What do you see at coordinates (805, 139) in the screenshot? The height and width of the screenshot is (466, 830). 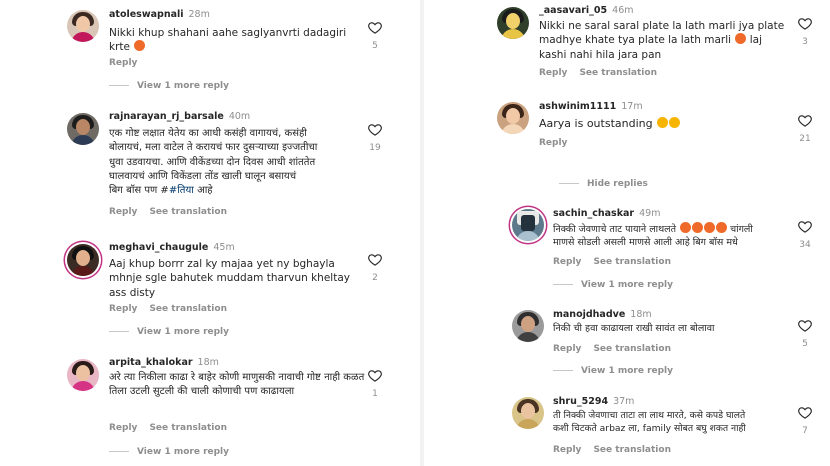 I see `like-count: 21` at bounding box center [805, 139].